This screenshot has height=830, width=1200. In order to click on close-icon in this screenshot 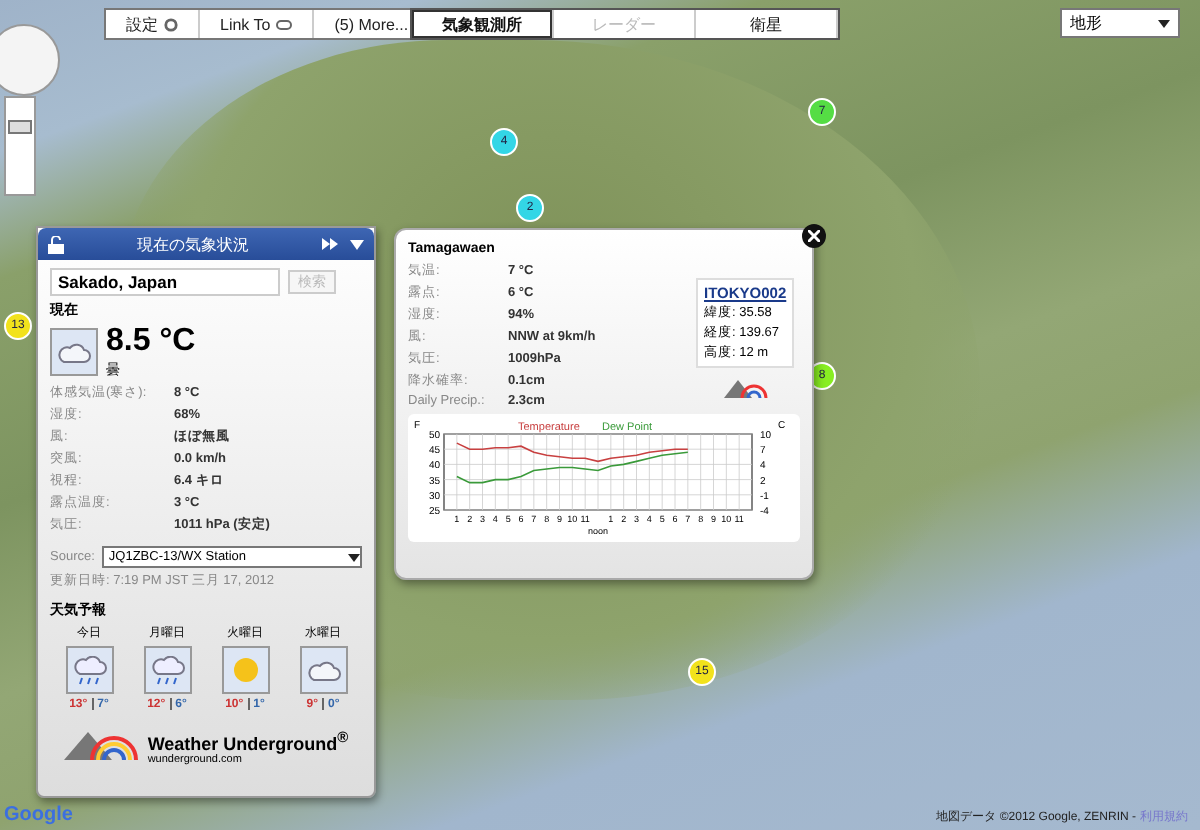, I will do `click(814, 236)`.